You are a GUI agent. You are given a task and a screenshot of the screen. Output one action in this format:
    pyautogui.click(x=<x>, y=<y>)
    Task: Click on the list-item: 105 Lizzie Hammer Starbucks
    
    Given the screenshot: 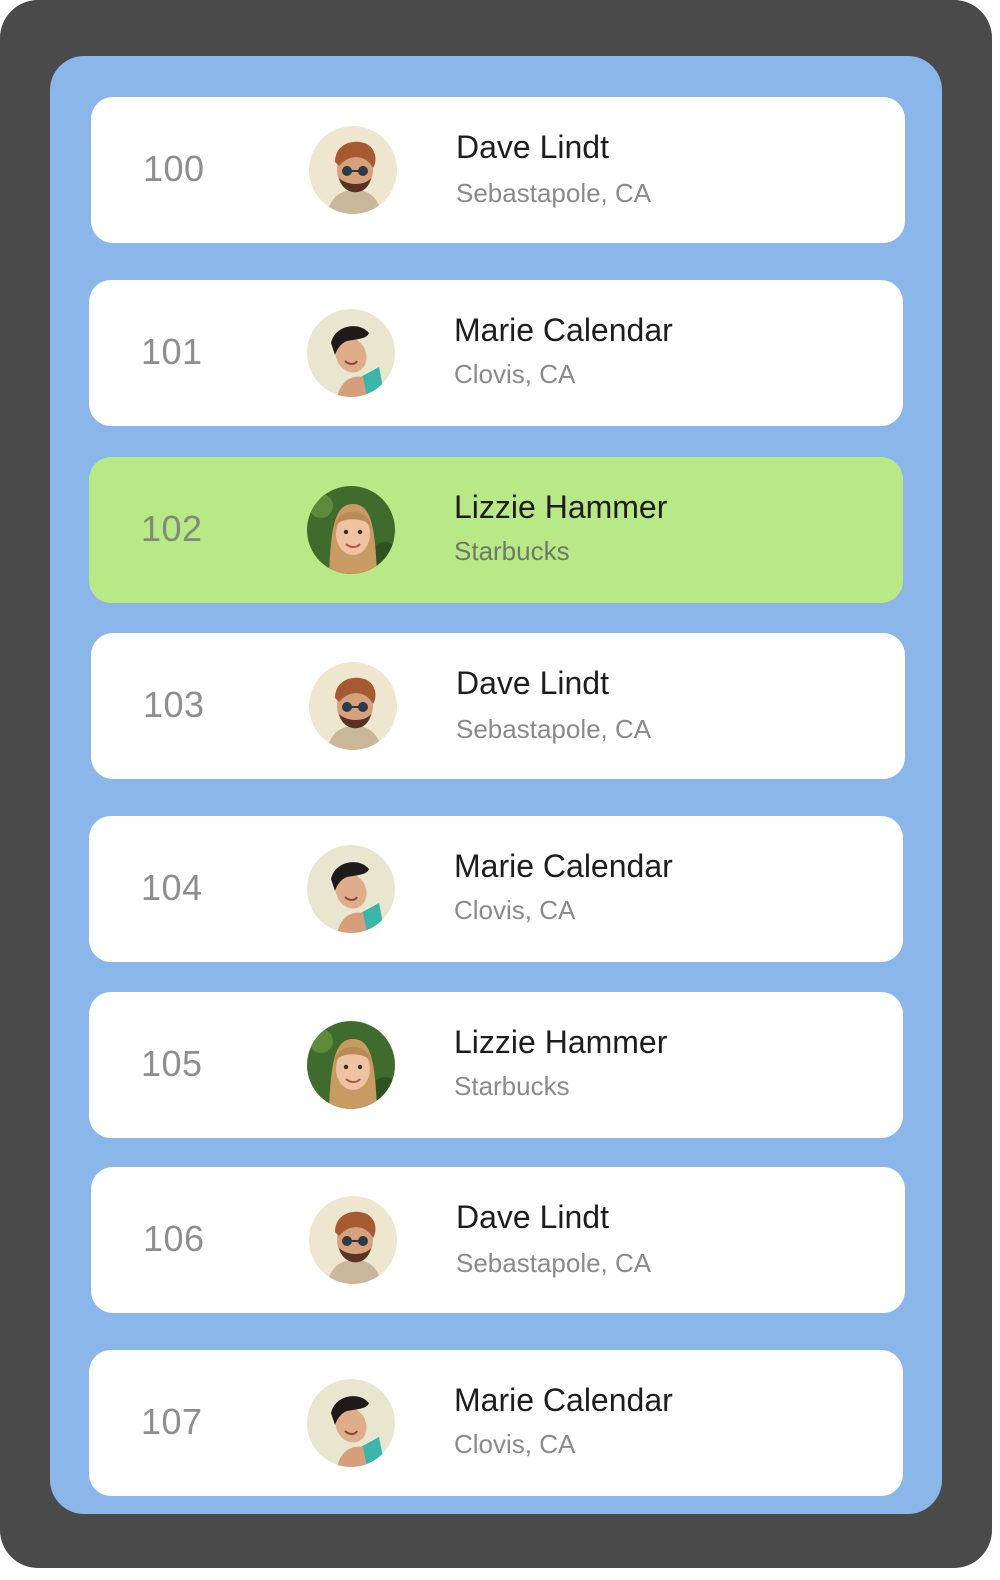 What is the action you would take?
    pyautogui.click(x=496, y=1065)
    